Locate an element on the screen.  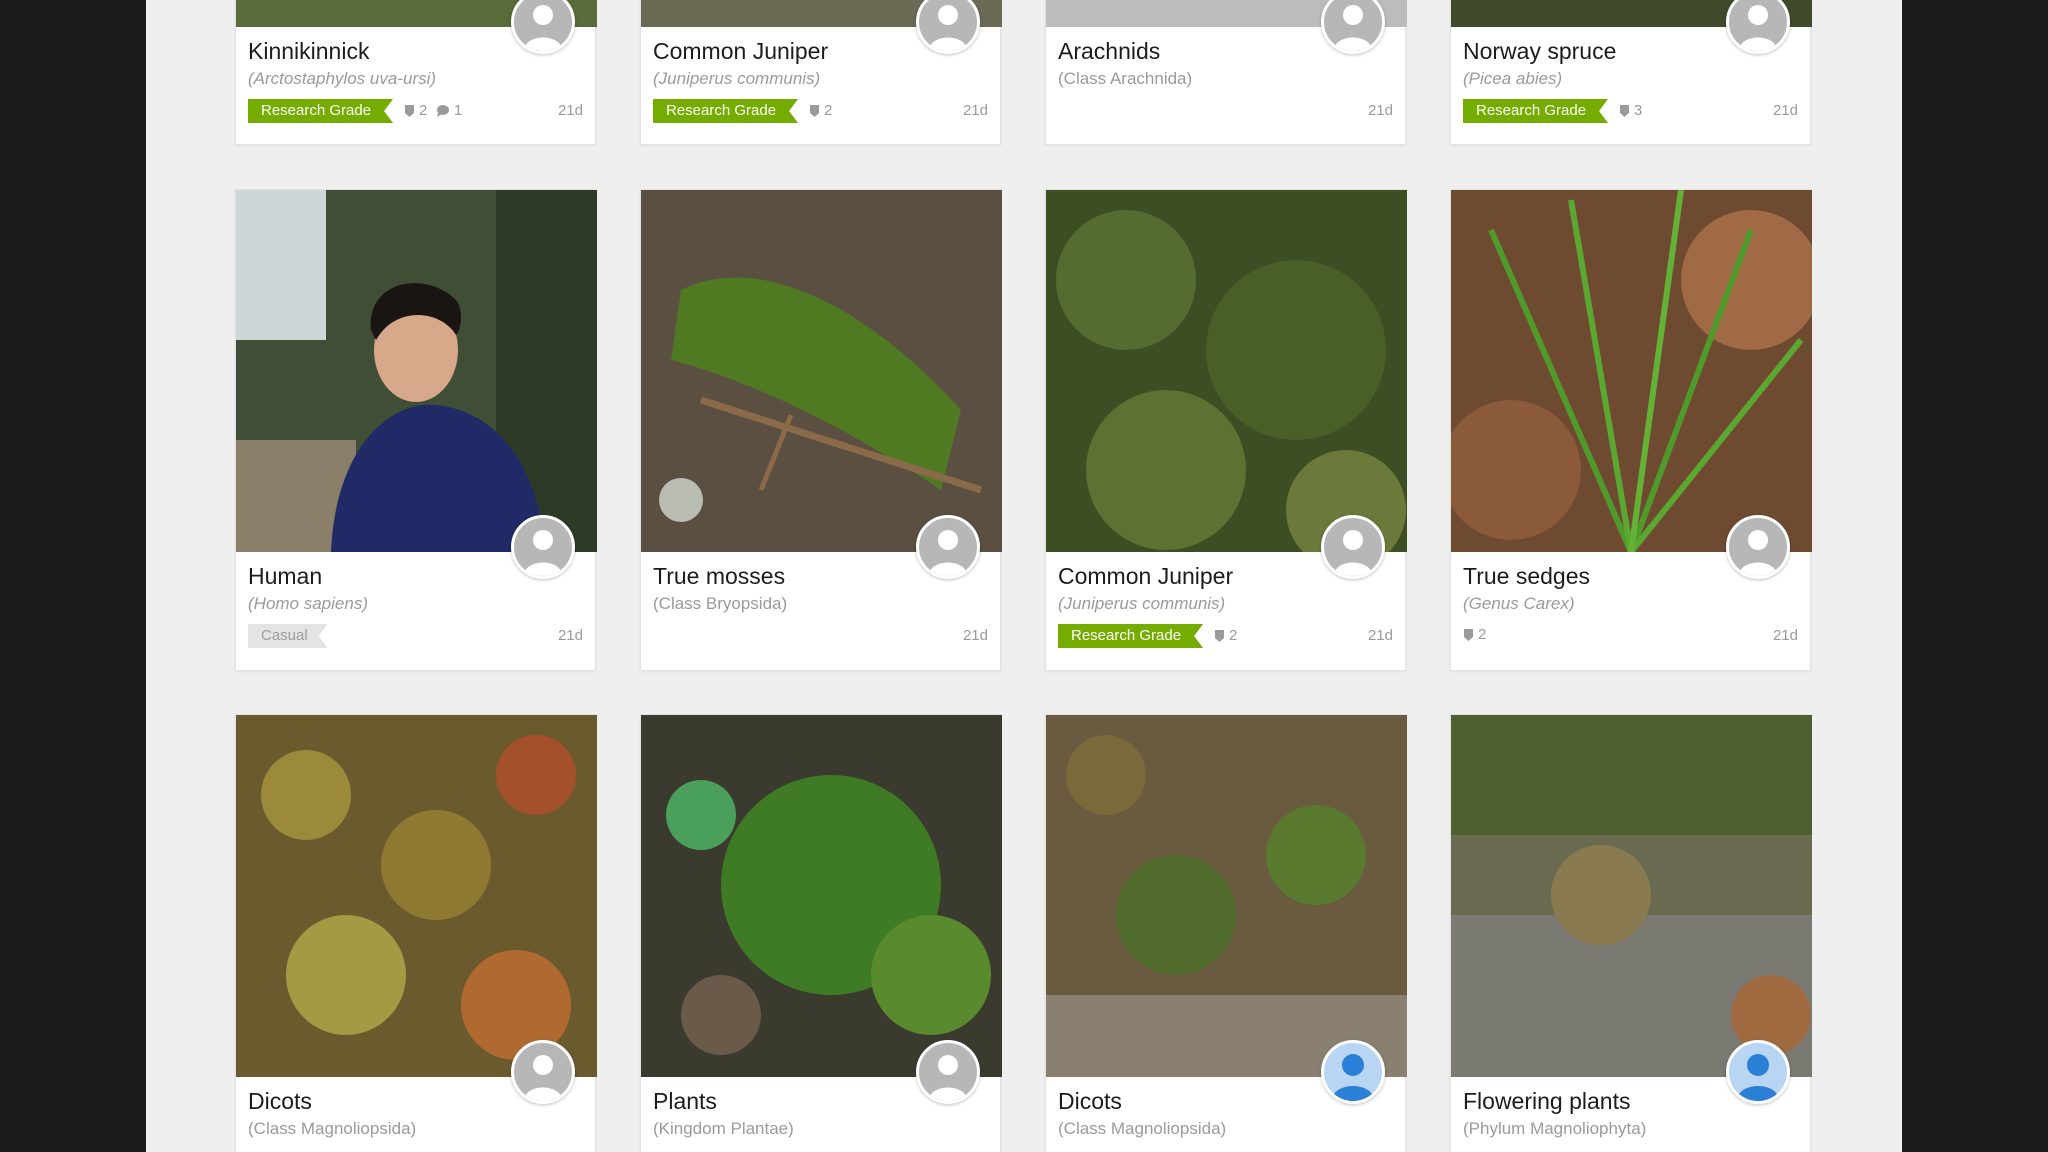
observation-card-dicots: Dicots (Class Magnoliopsida) is located at coordinates (416, 933).